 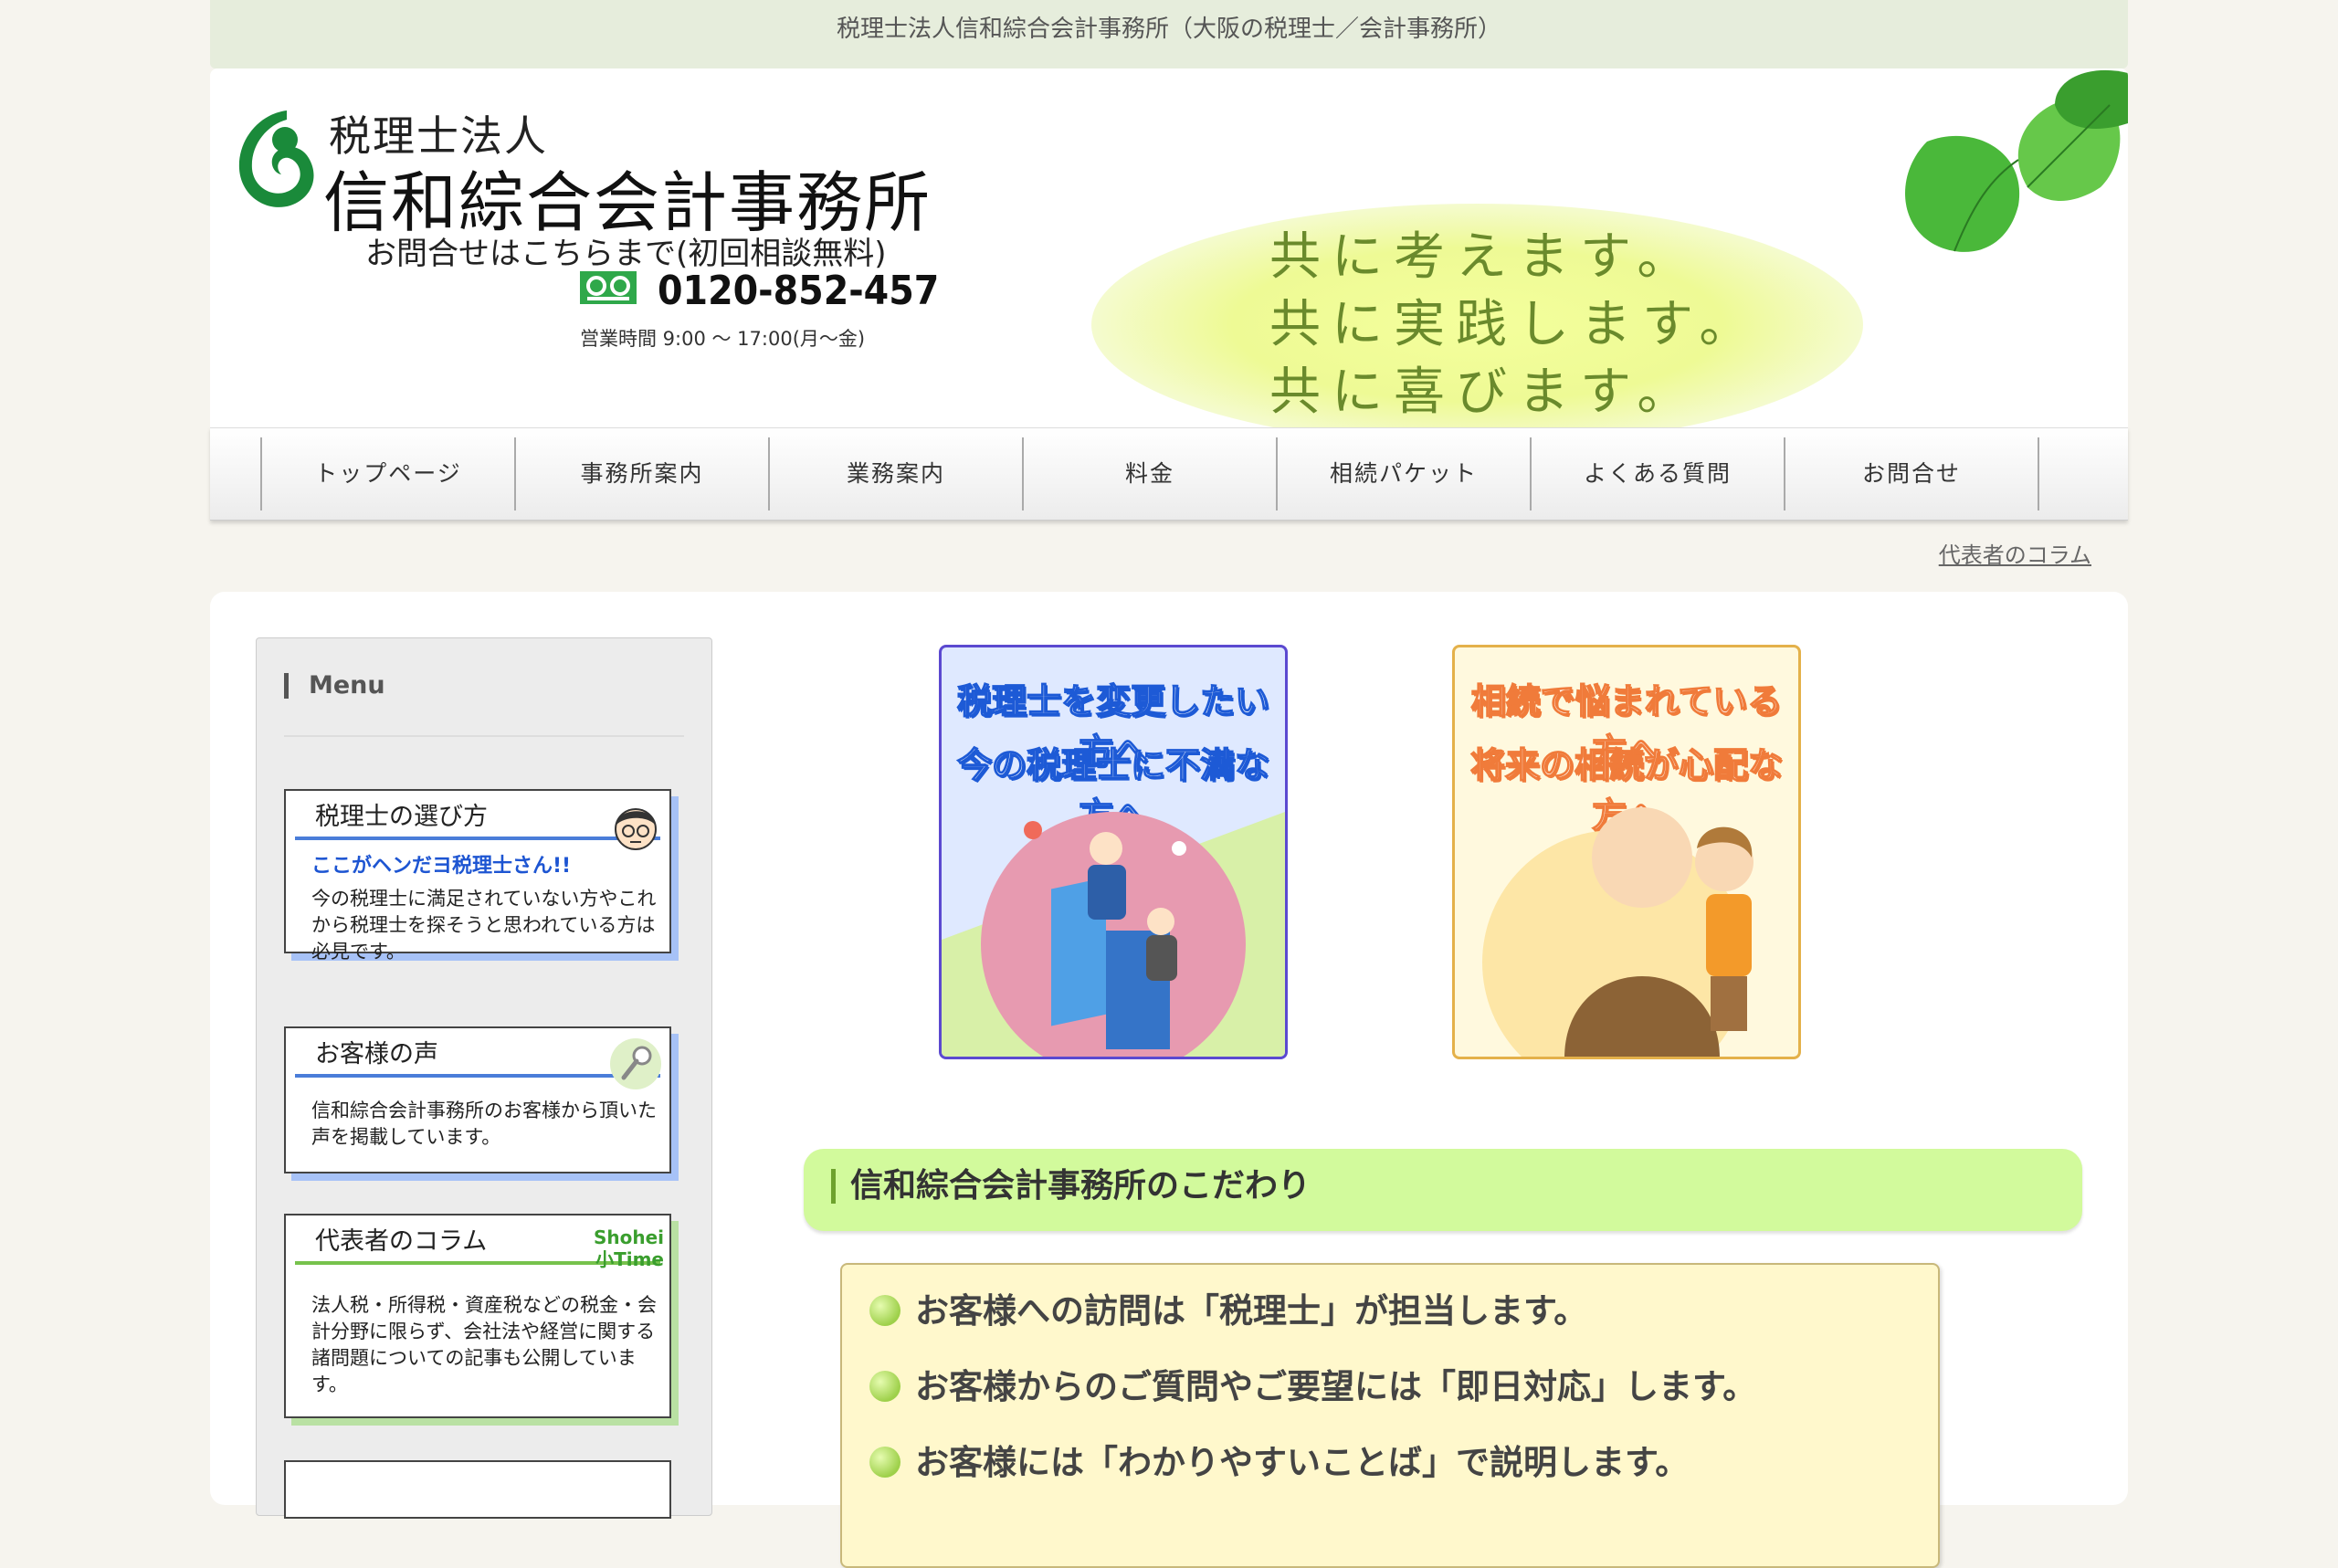 I want to click on banner-text: 信和綜合会計事務所のお客様から頂いた声を掲載しています。, so click(x=484, y=1124).